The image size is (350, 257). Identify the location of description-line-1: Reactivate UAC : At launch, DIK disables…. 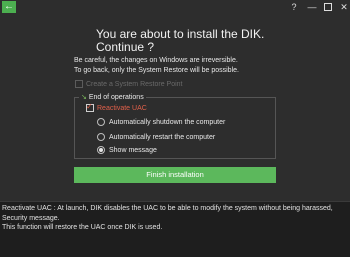
(167, 208).